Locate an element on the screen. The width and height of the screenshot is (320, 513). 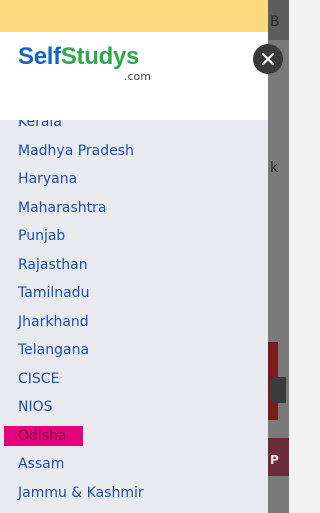
menu-item-odisha: Odisha is located at coordinates (134, 436).